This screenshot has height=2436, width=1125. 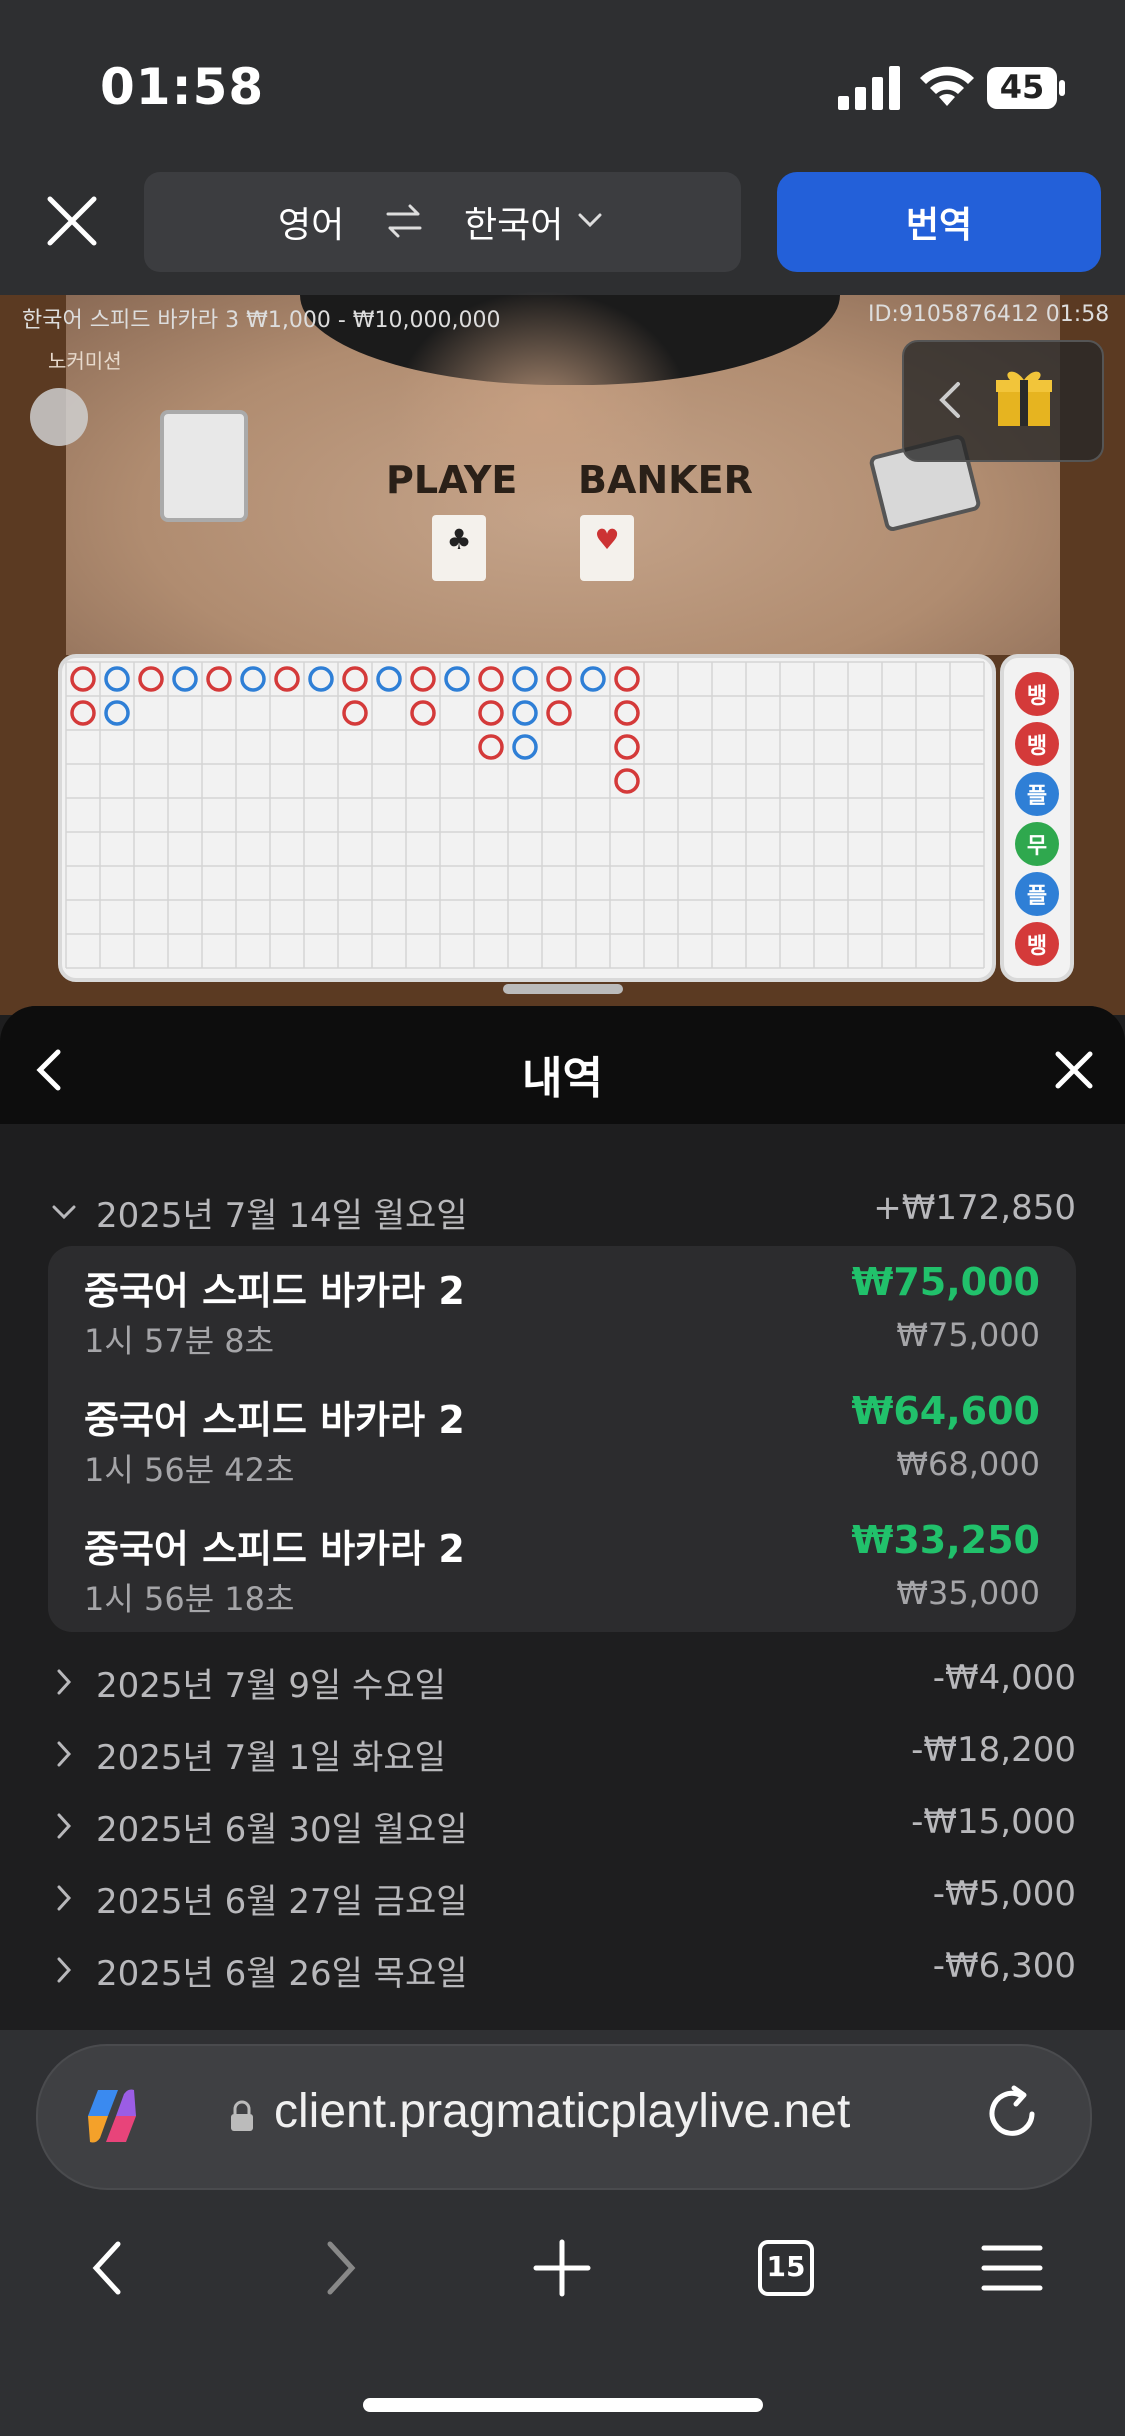 What do you see at coordinates (59, 417) in the screenshot?
I see `avatar` at bounding box center [59, 417].